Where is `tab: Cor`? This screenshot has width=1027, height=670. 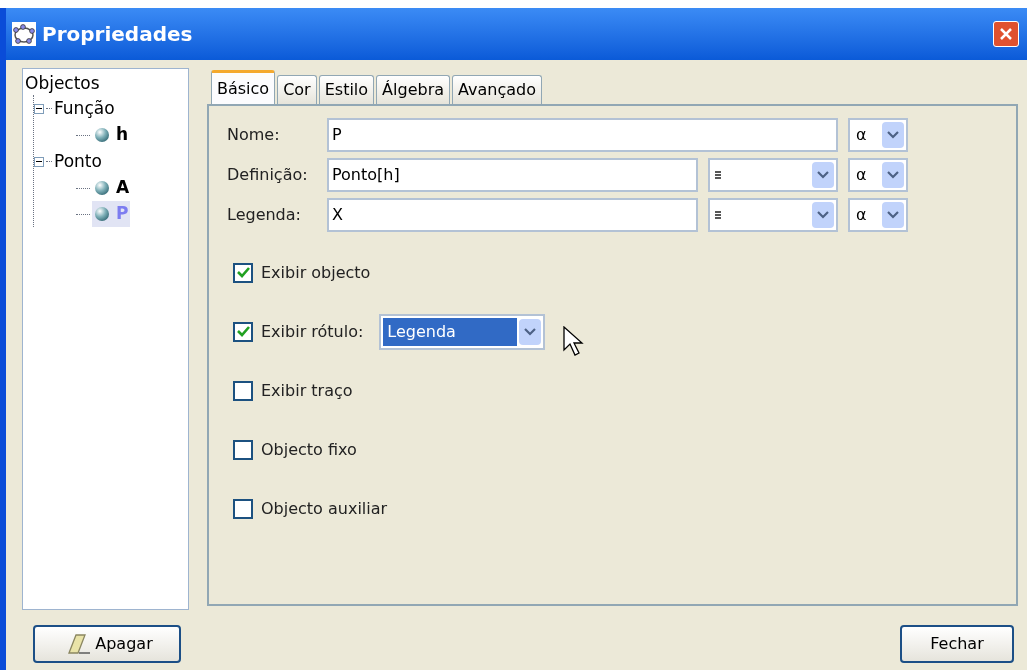 tab: Cor is located at coordinates (297, 89).